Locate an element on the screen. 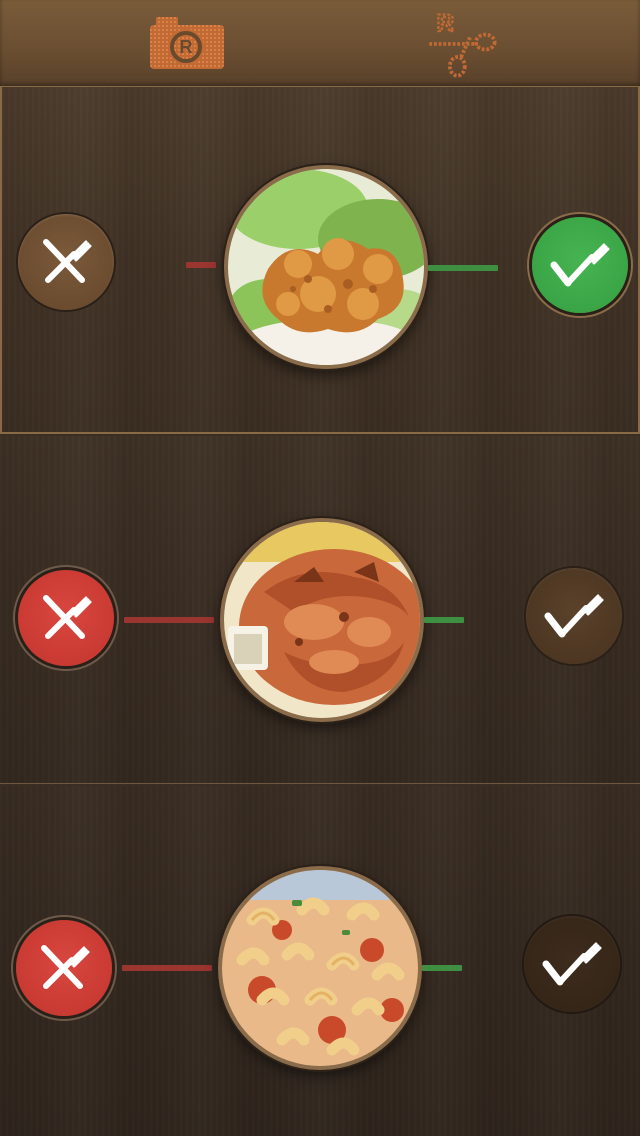  macaroni-pasta-photo is located at coordinates (320, 968).